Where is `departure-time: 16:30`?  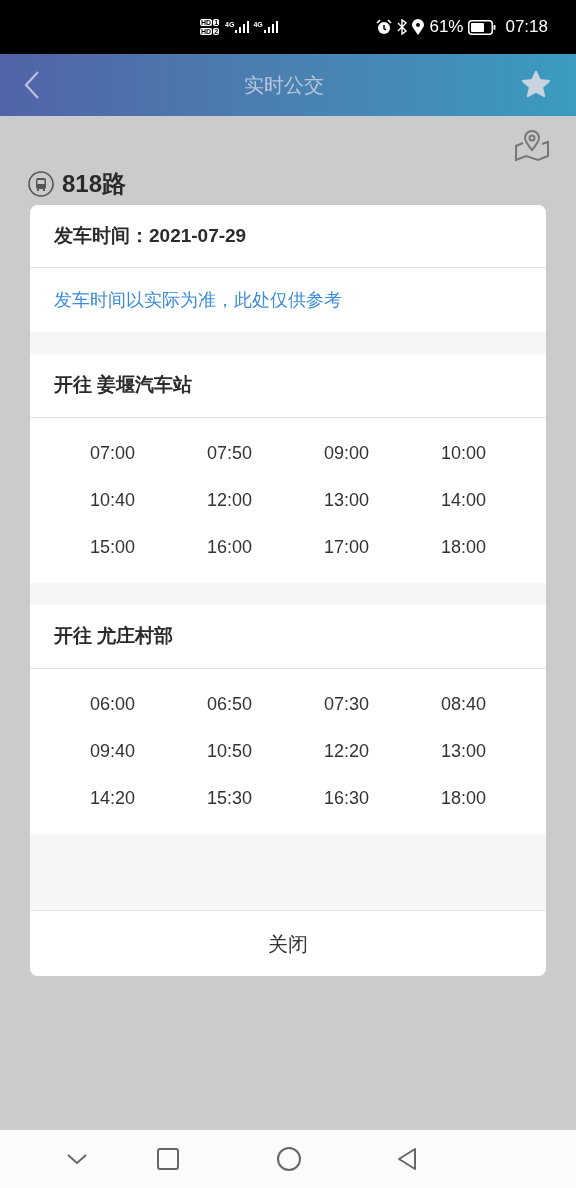
departure-time: 16:30 is located at coordinates (346, 798).